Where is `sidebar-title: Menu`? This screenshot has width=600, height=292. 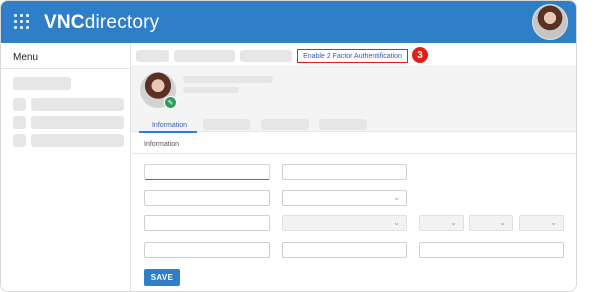
sidebar-title: Menu is located at coordinates (26, 57).